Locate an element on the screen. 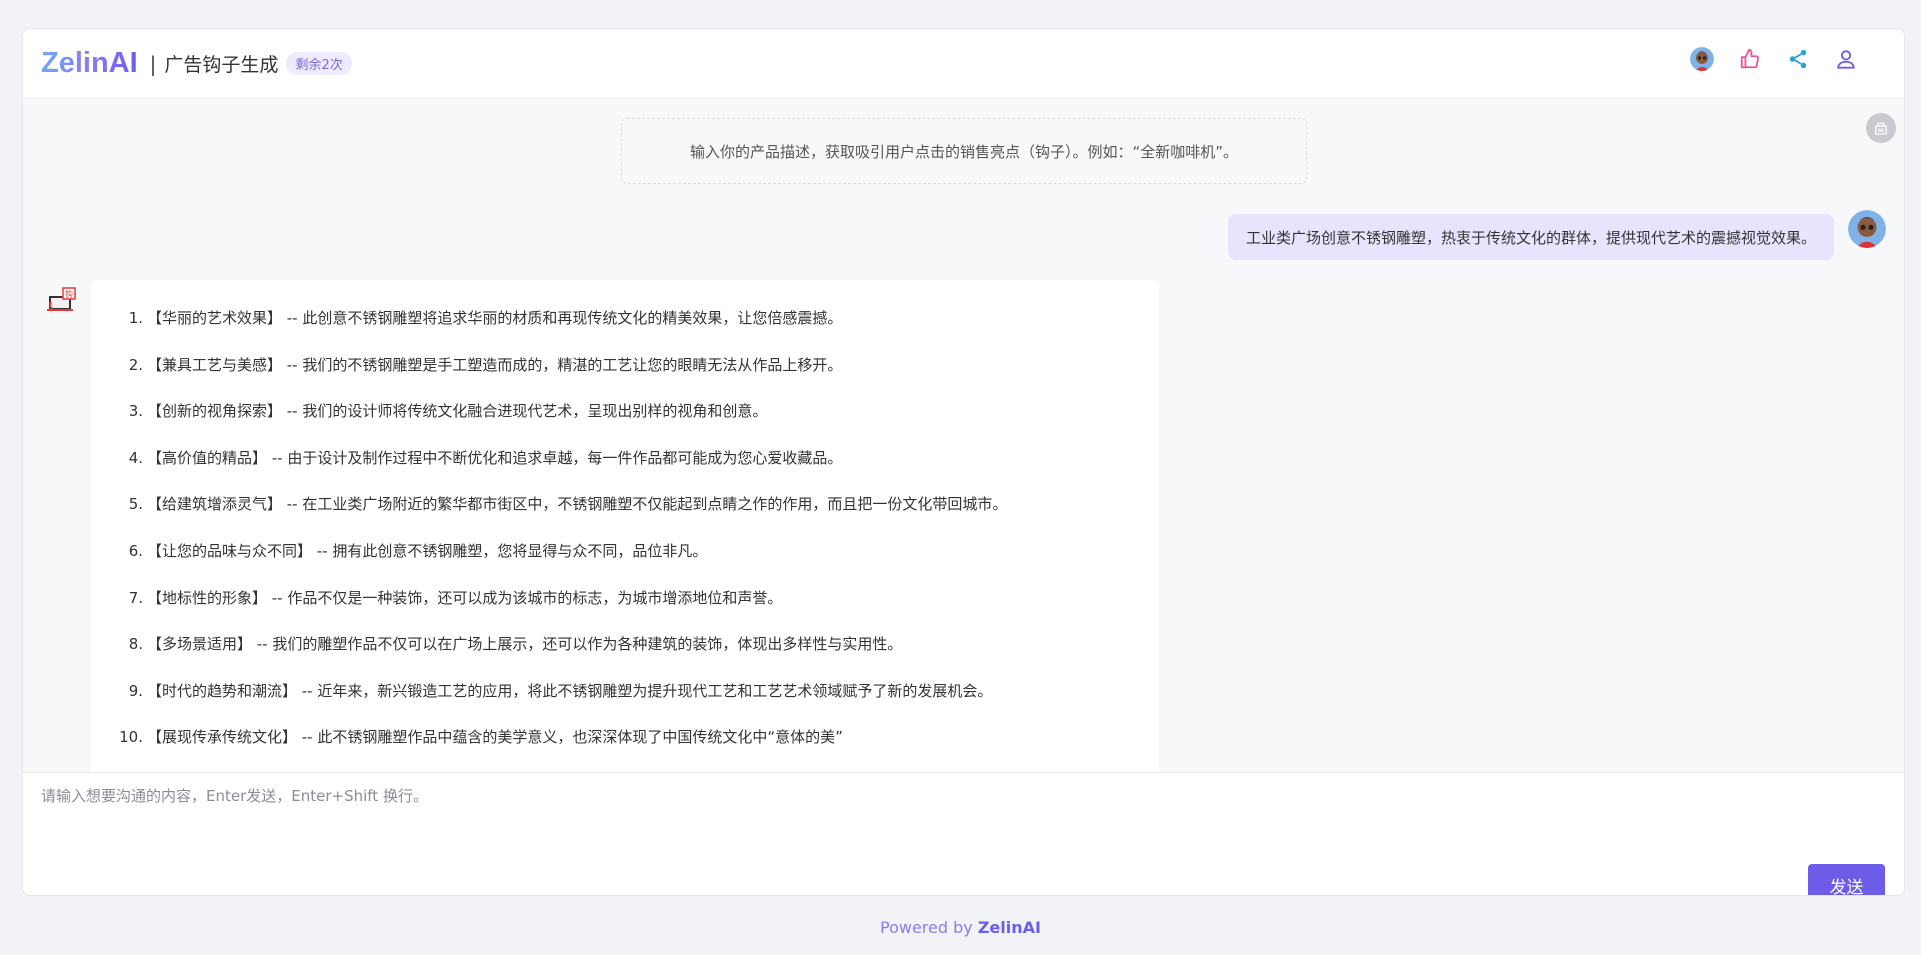 Image resolution: width=1921 pixels, height=955 pixels. user-message: 工业类广场创意不锈钢雕塑，热衷于传统文化的群体，提供现代艺术的震撼视觉效果。 is located at coordinates (1530, 237).